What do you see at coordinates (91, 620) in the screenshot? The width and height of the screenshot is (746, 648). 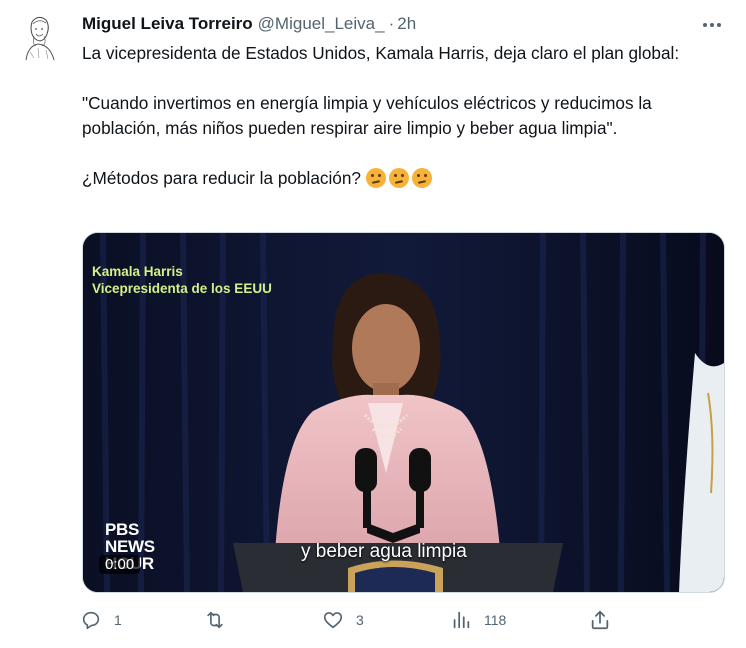 I see `reply-icon` at bounding box center [91, 620].